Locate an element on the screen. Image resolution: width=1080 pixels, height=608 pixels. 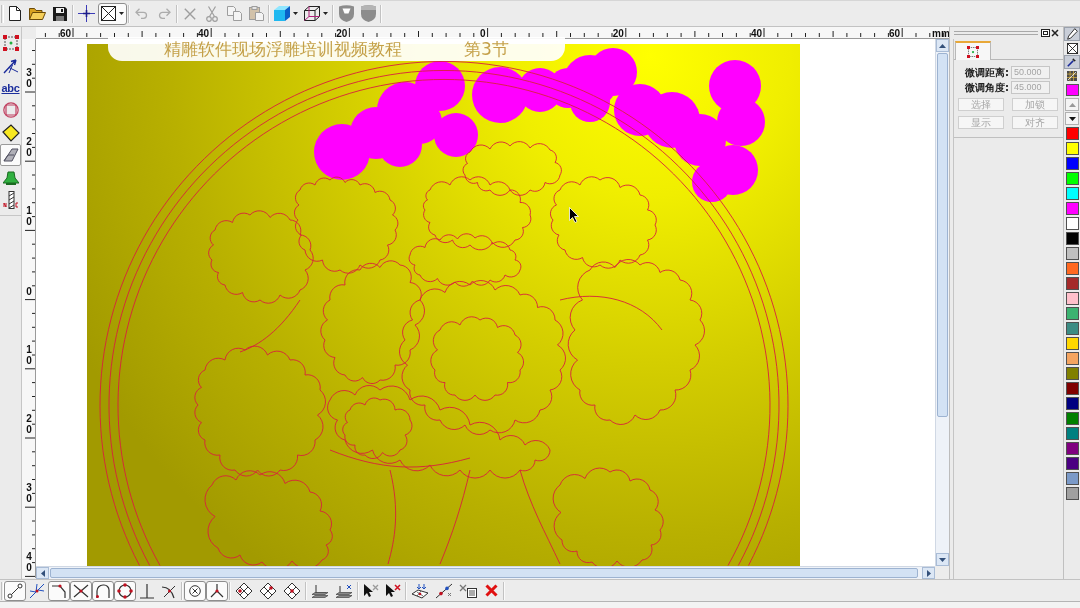
current-color-icon is located at coordinates (1072, 90).